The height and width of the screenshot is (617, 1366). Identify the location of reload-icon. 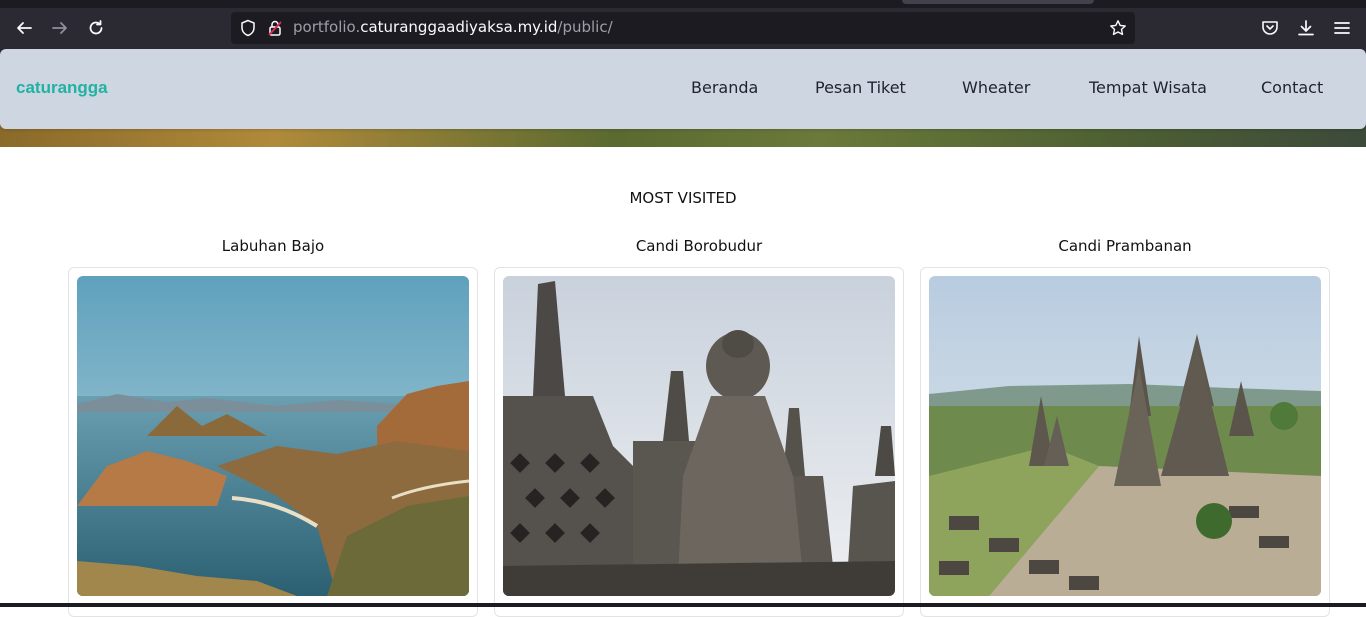
(96, 27).